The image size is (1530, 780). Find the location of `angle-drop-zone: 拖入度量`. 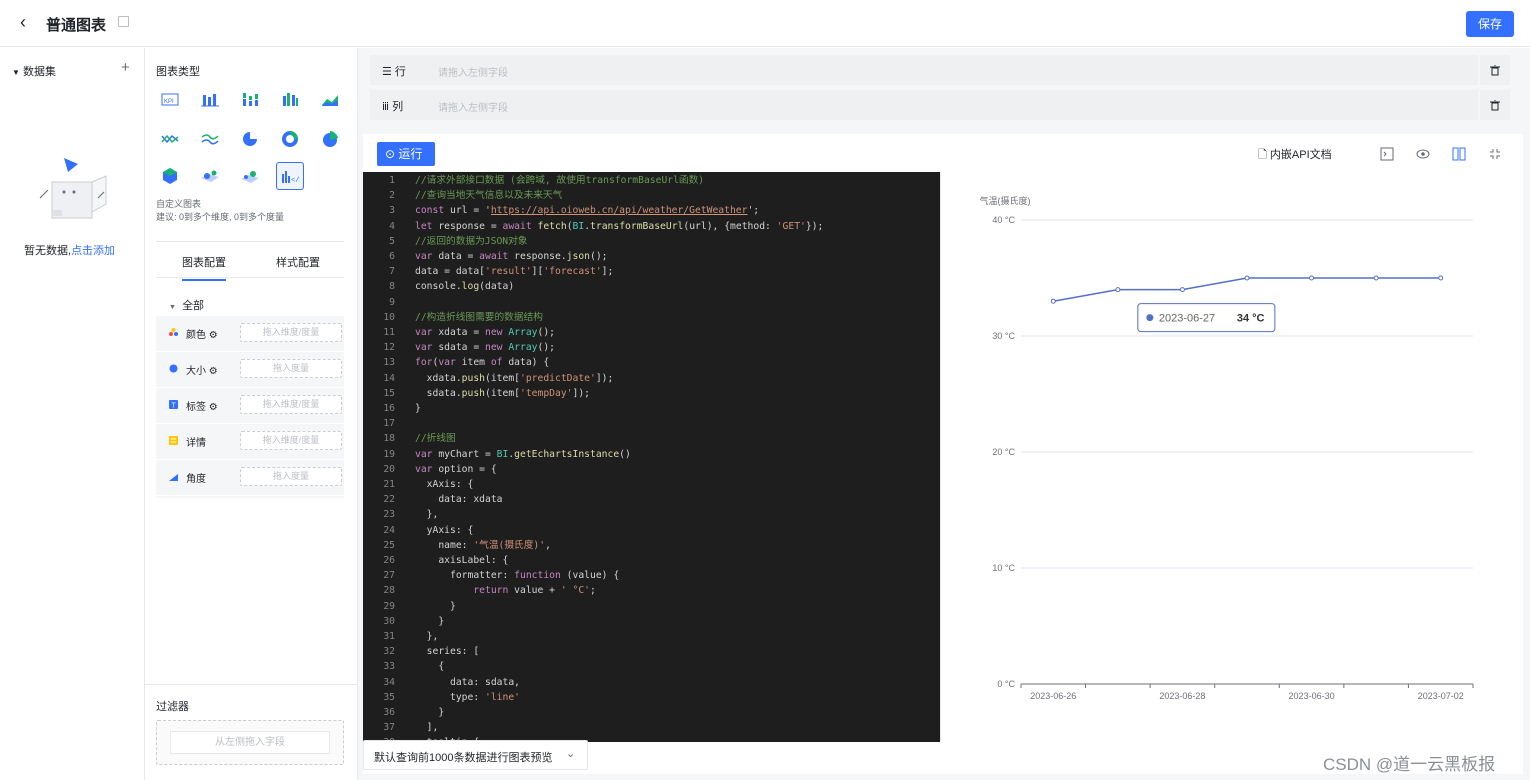

angle-drop-zone: 拖入度量 is located at coordinates (291, 476).